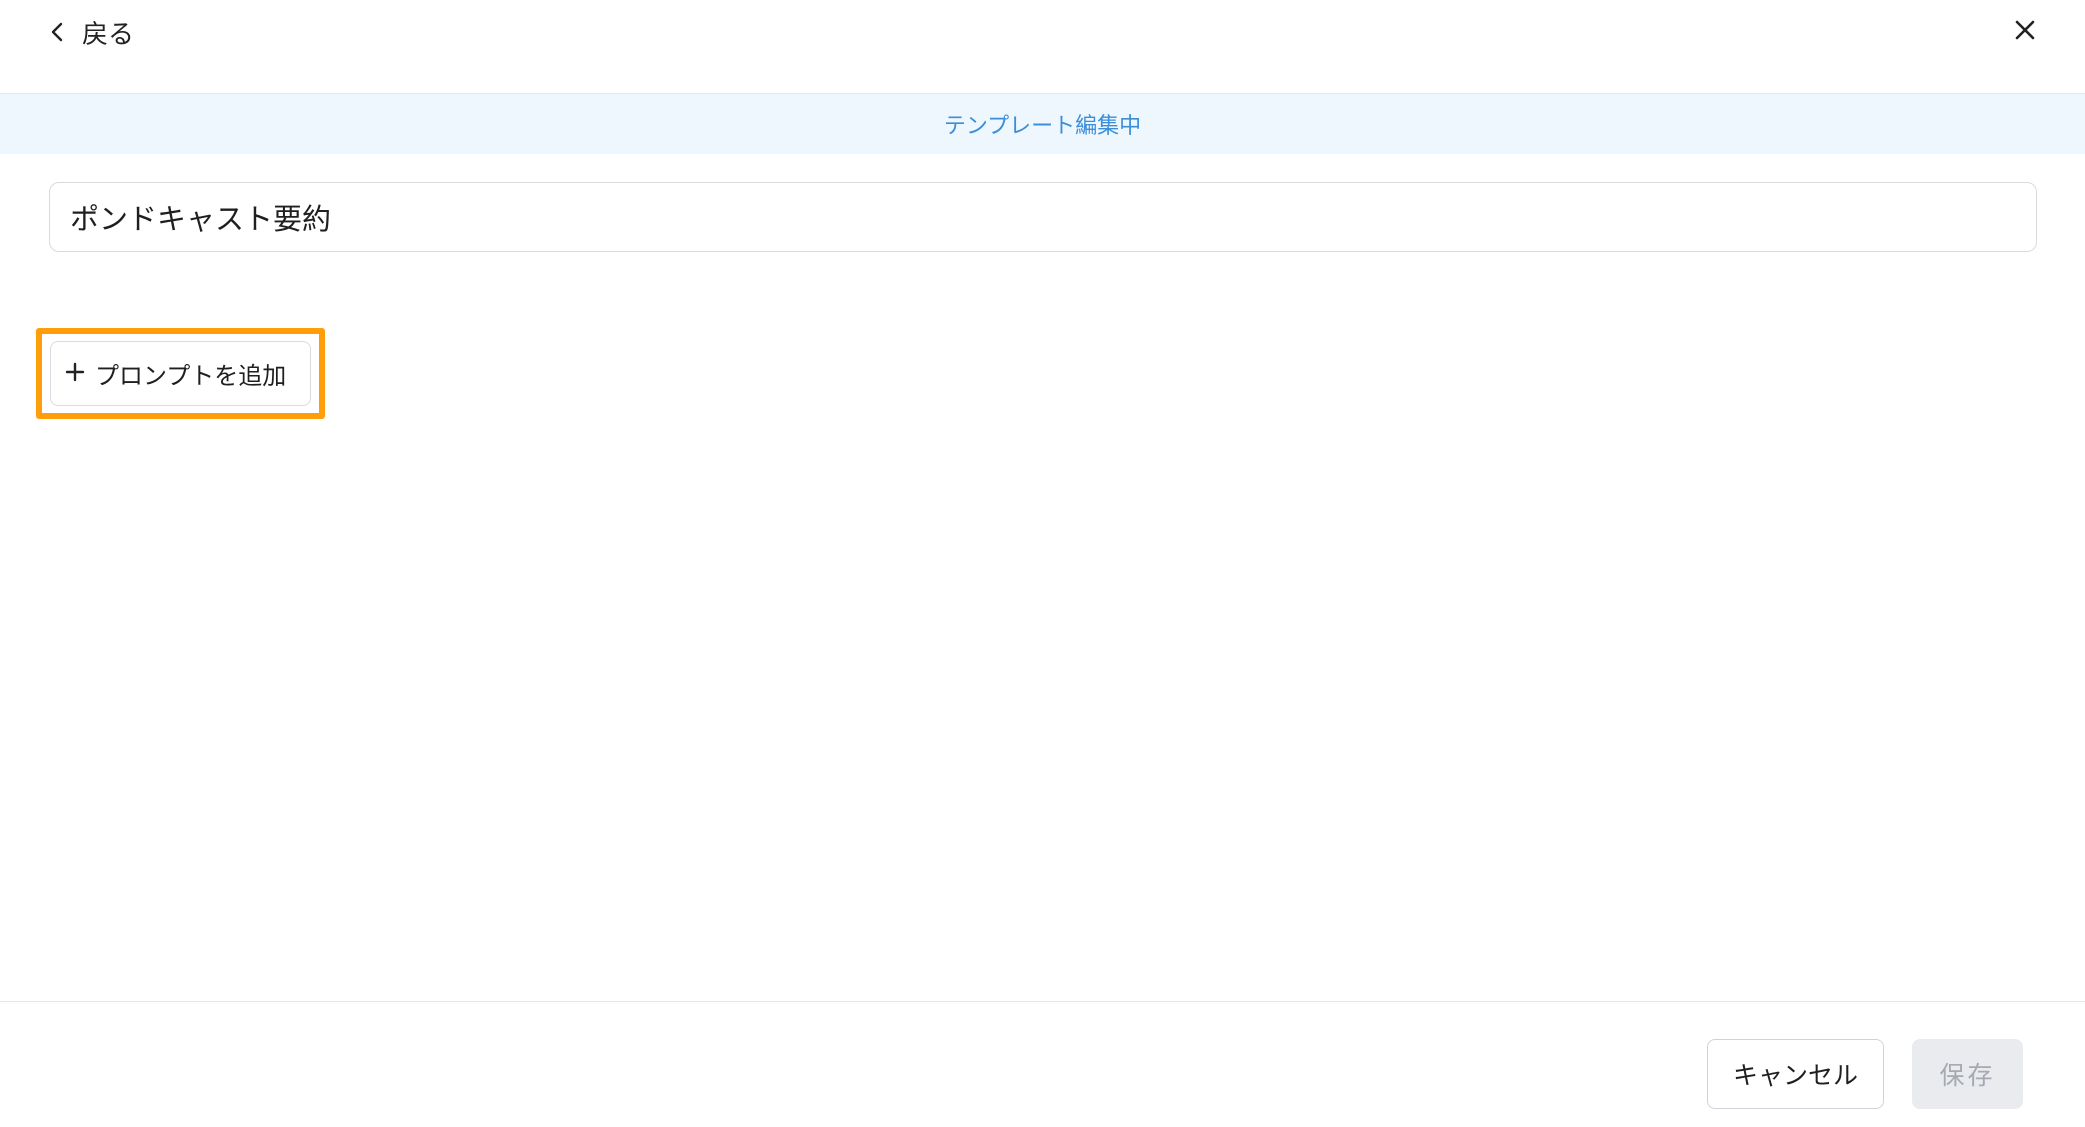 This screenshot has height=1127, width=2085. What do you see at coordinates (1043, 217) in the screenshot?
I see `template-title-input` at bounding box center [1043, 217].